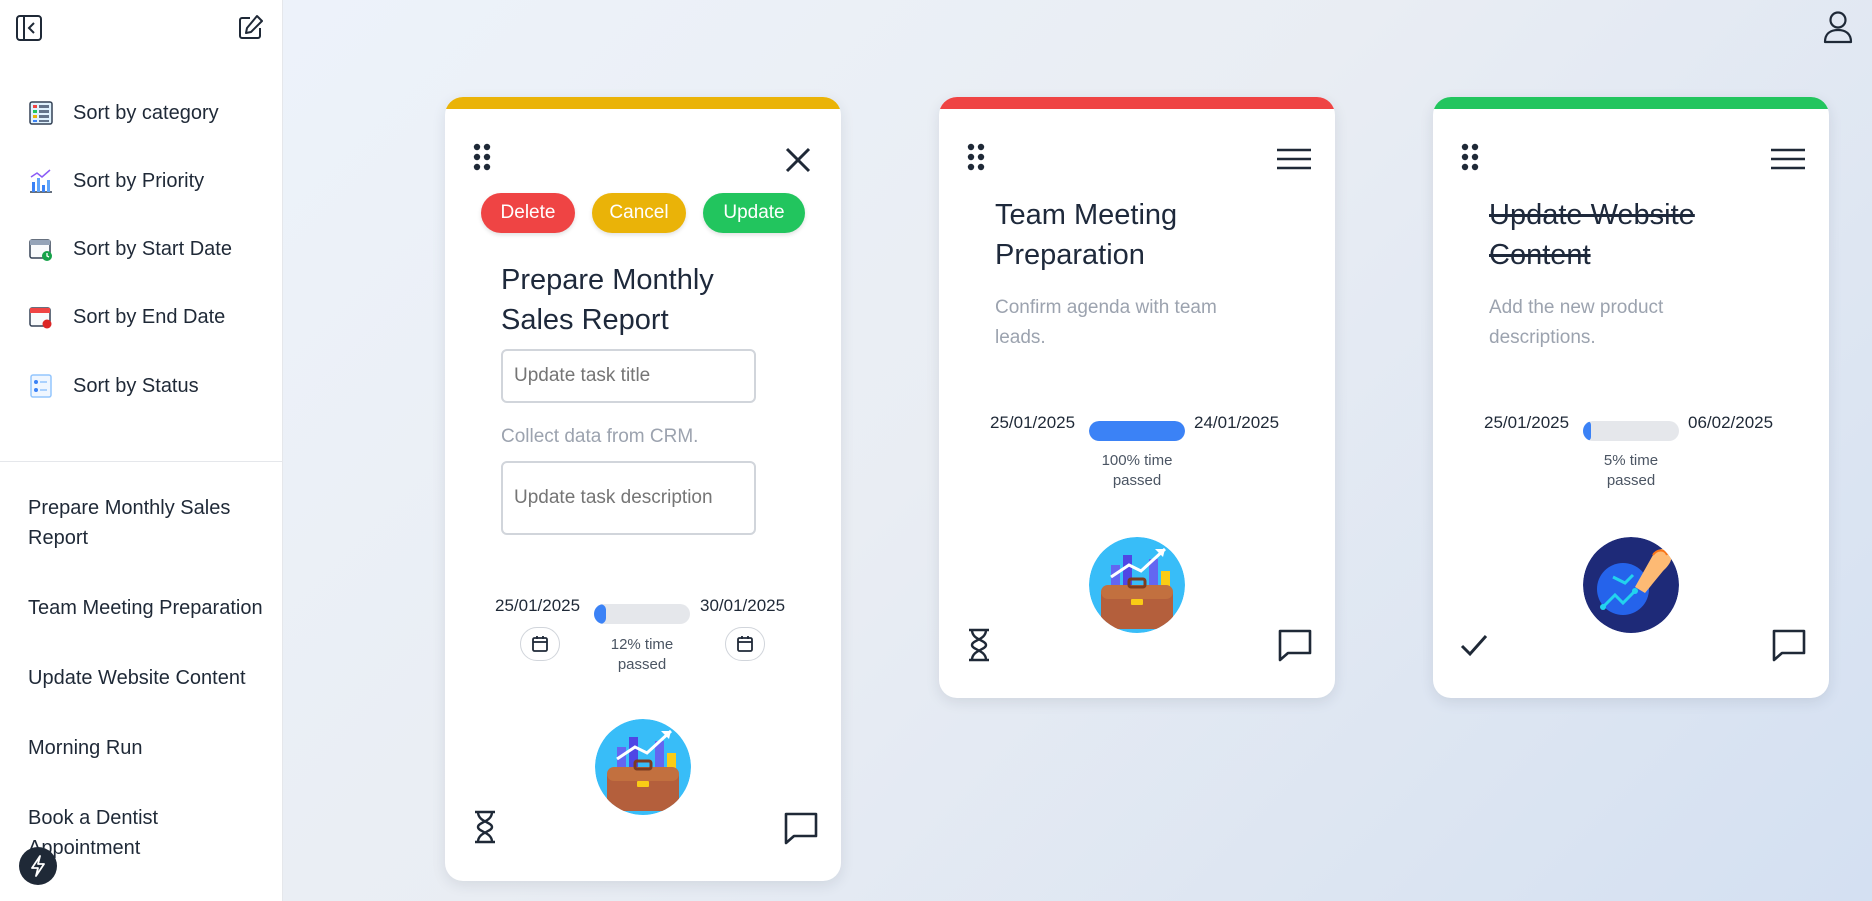 This screenshot has height=901, width=1872. What do you see at coordinates (149, 316) in the screenshot?
I see `sort-label: Sort by End Date` at bounding box center [149, 316].